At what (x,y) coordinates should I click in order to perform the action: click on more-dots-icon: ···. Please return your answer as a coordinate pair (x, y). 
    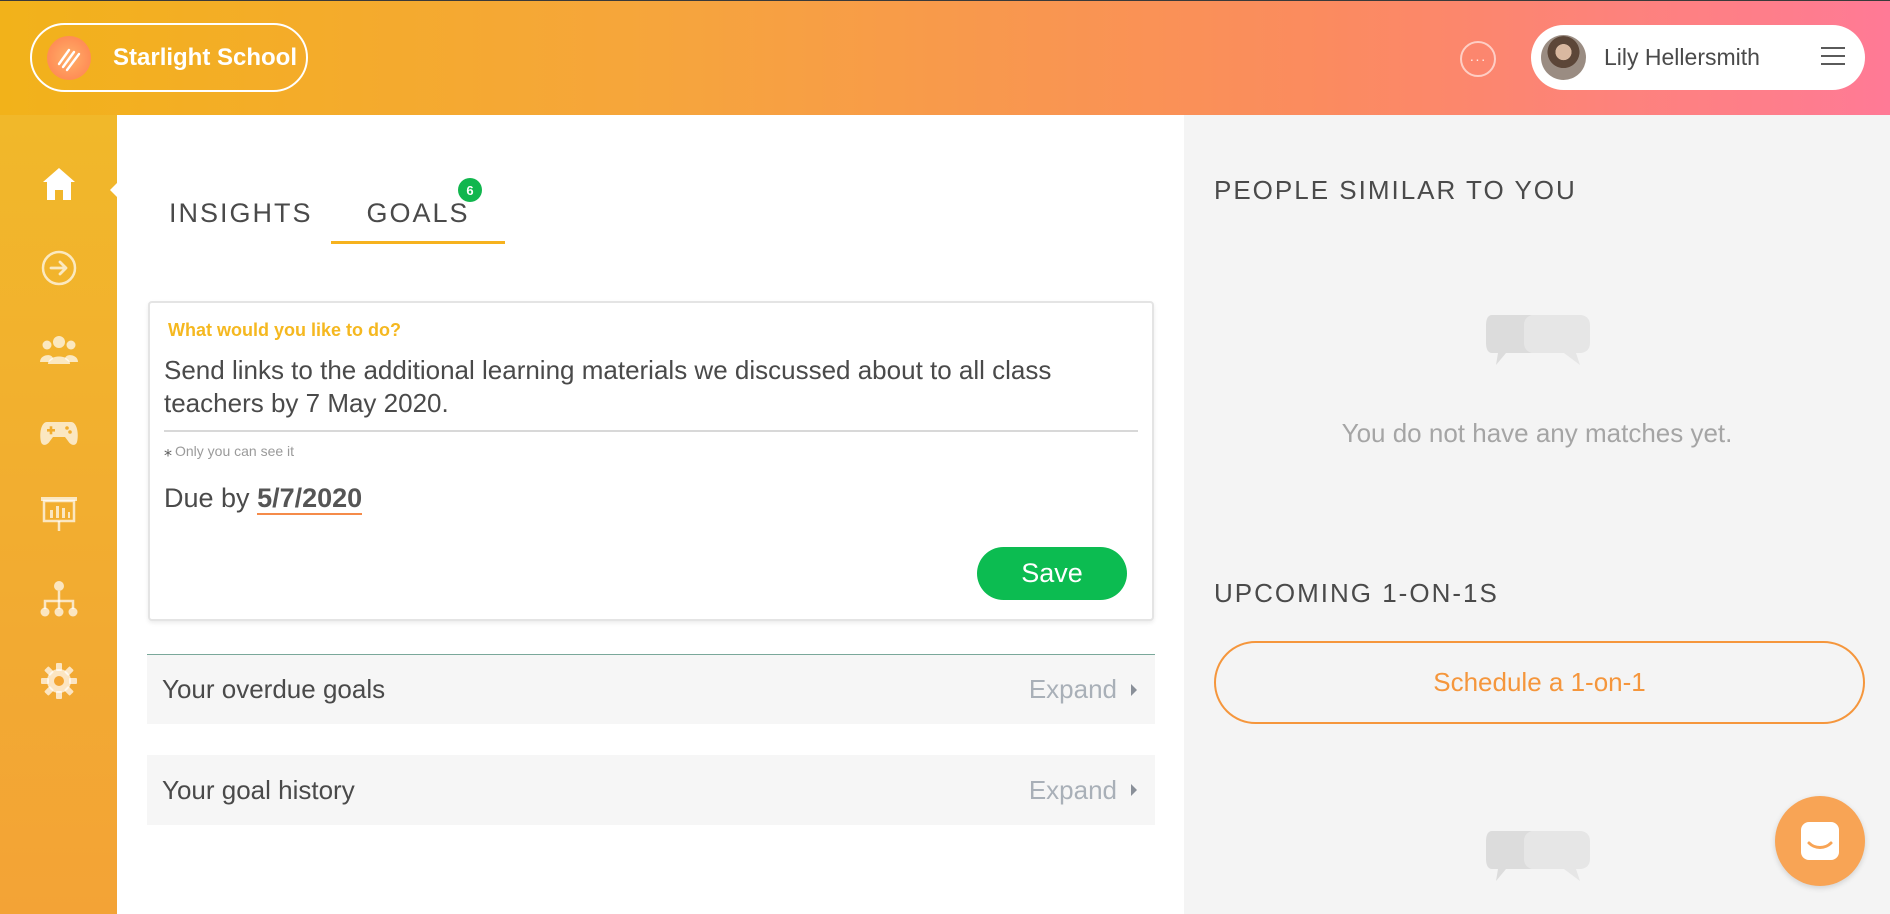
    Looking at the image, I should click on (1478, 59).